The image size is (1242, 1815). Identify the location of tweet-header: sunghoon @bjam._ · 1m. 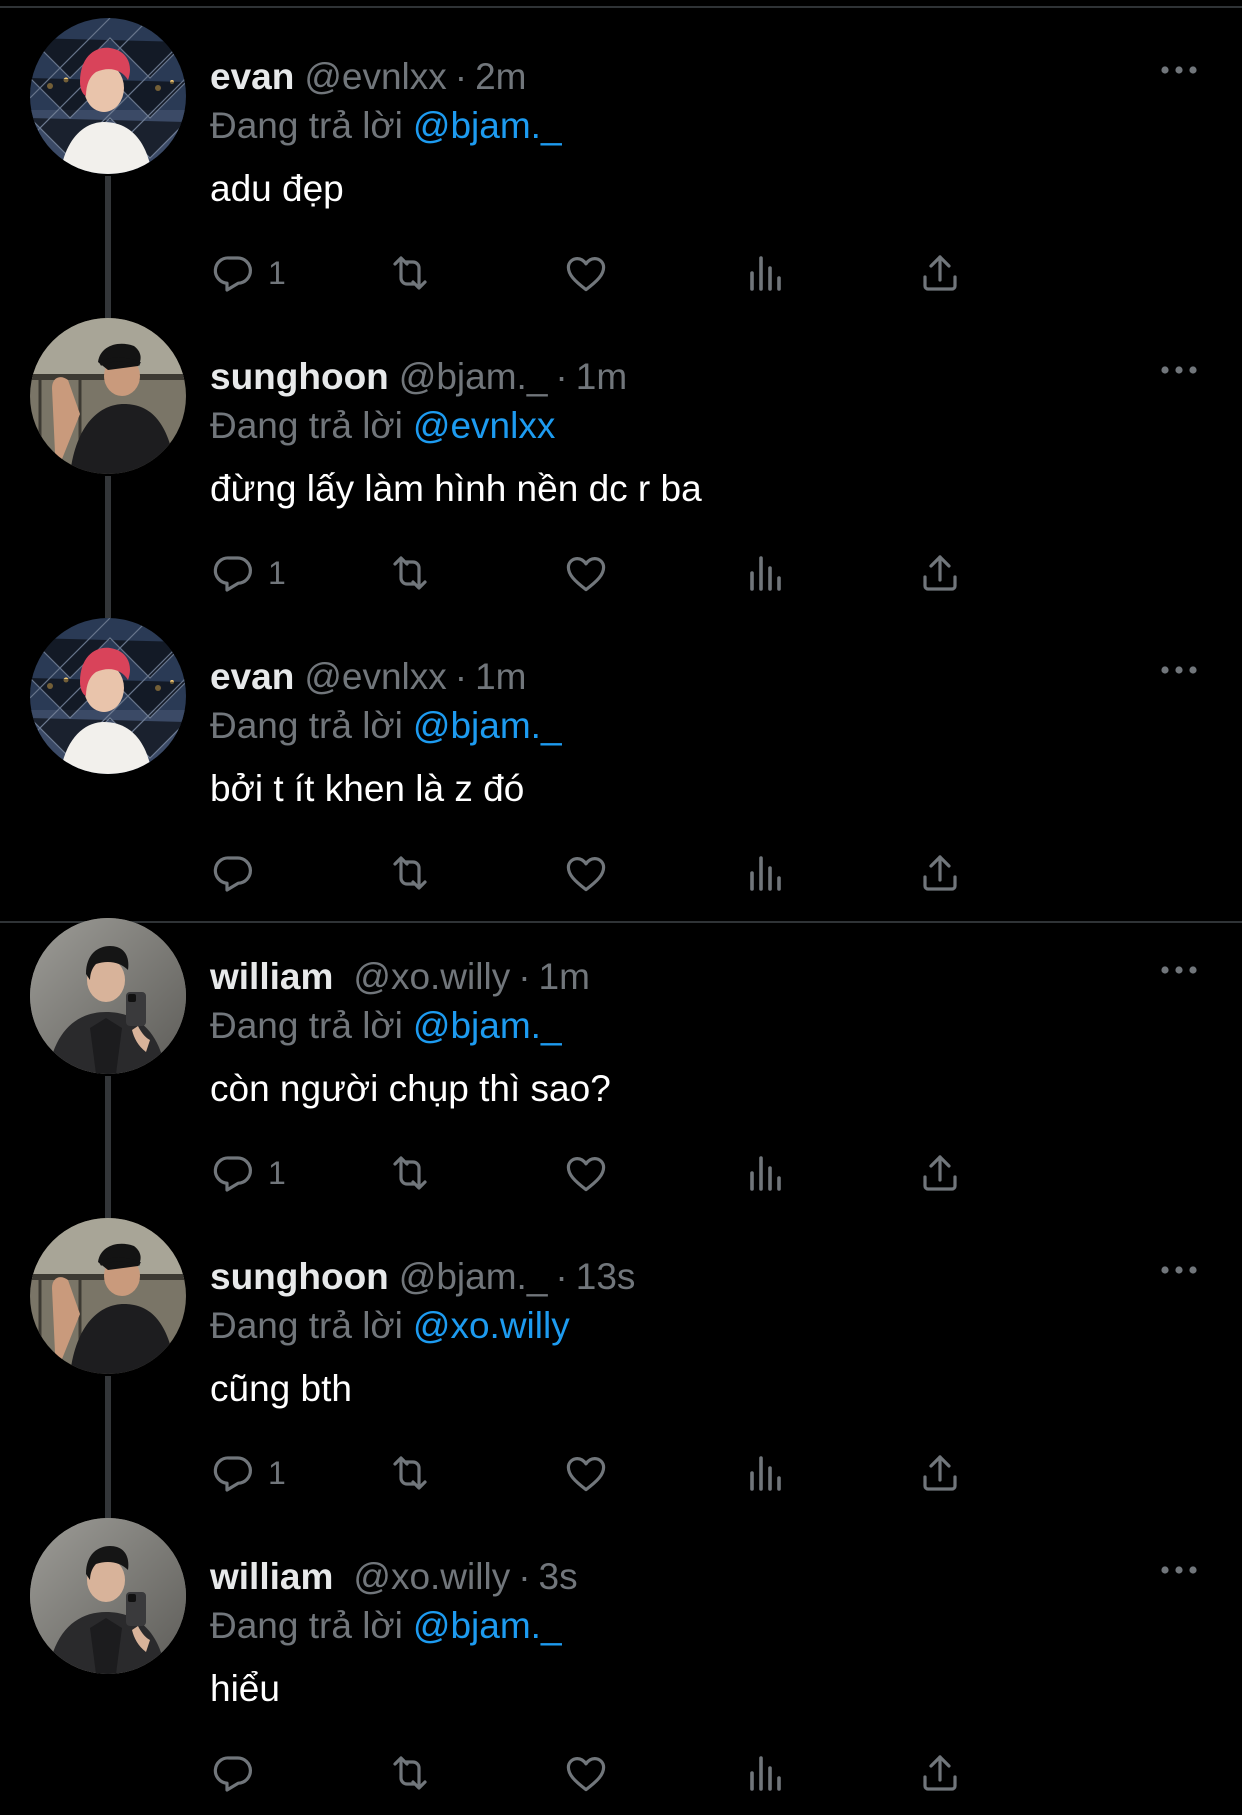
(418, 377).